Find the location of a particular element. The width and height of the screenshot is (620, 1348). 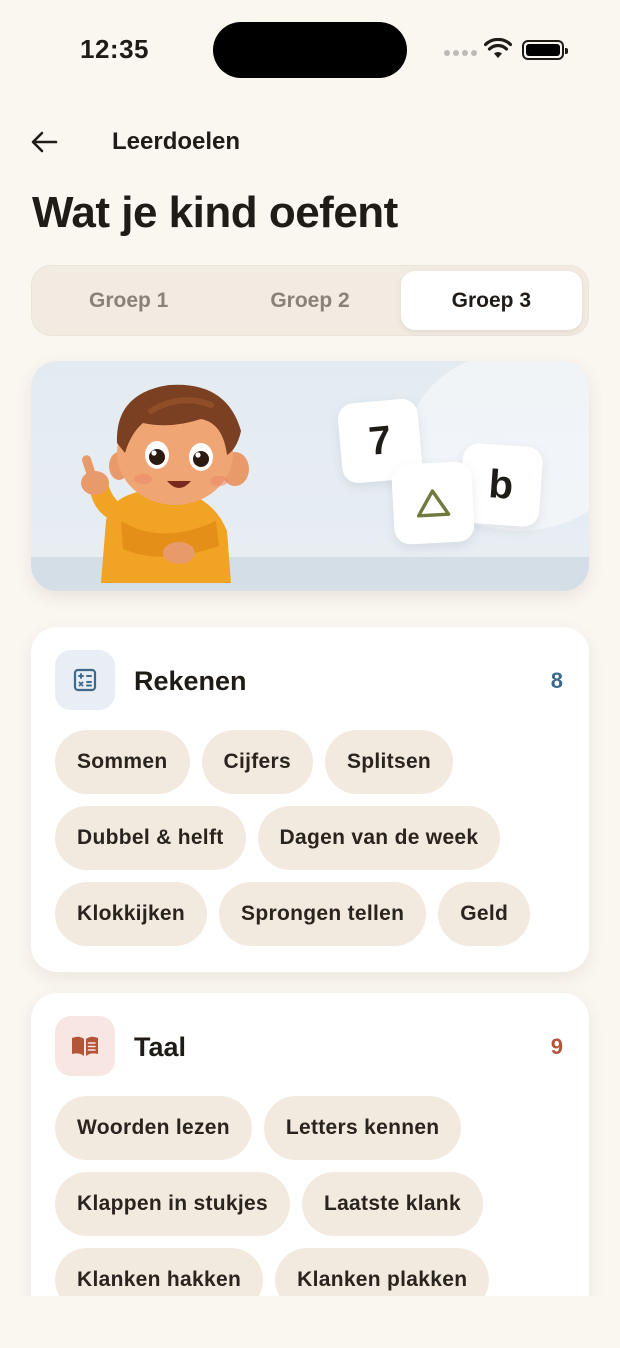

arrow-left-icon is located at coordinates (44, 142).